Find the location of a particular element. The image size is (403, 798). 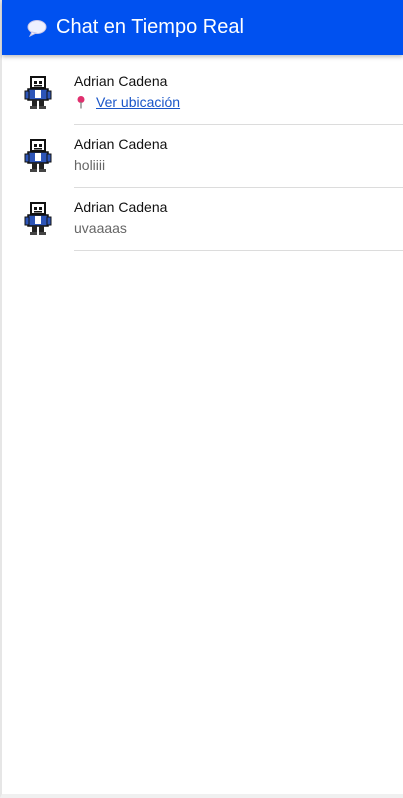

message-content: Adrian Cadena Ver ubicación is located at coordinates (238, 93).